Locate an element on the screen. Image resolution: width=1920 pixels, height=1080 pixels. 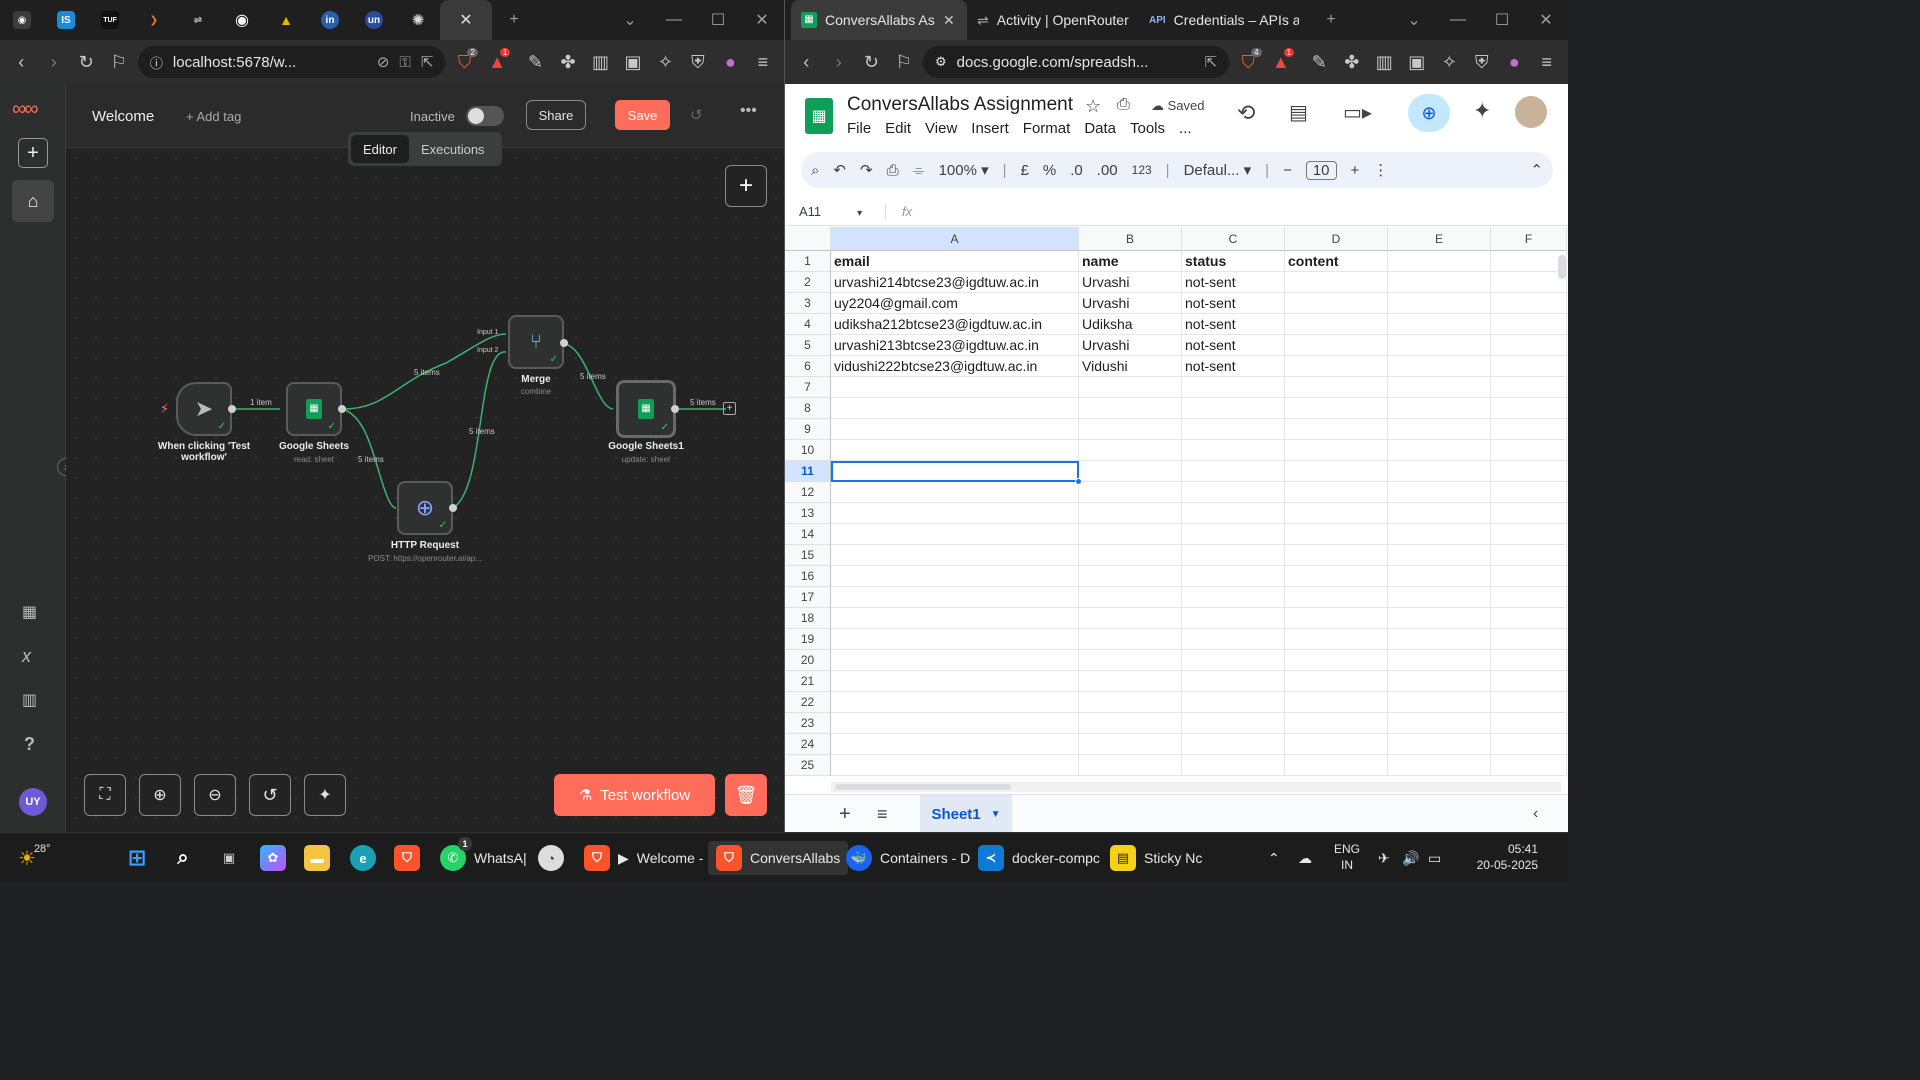
row-header: 9 is located at coordinates (808, 429).